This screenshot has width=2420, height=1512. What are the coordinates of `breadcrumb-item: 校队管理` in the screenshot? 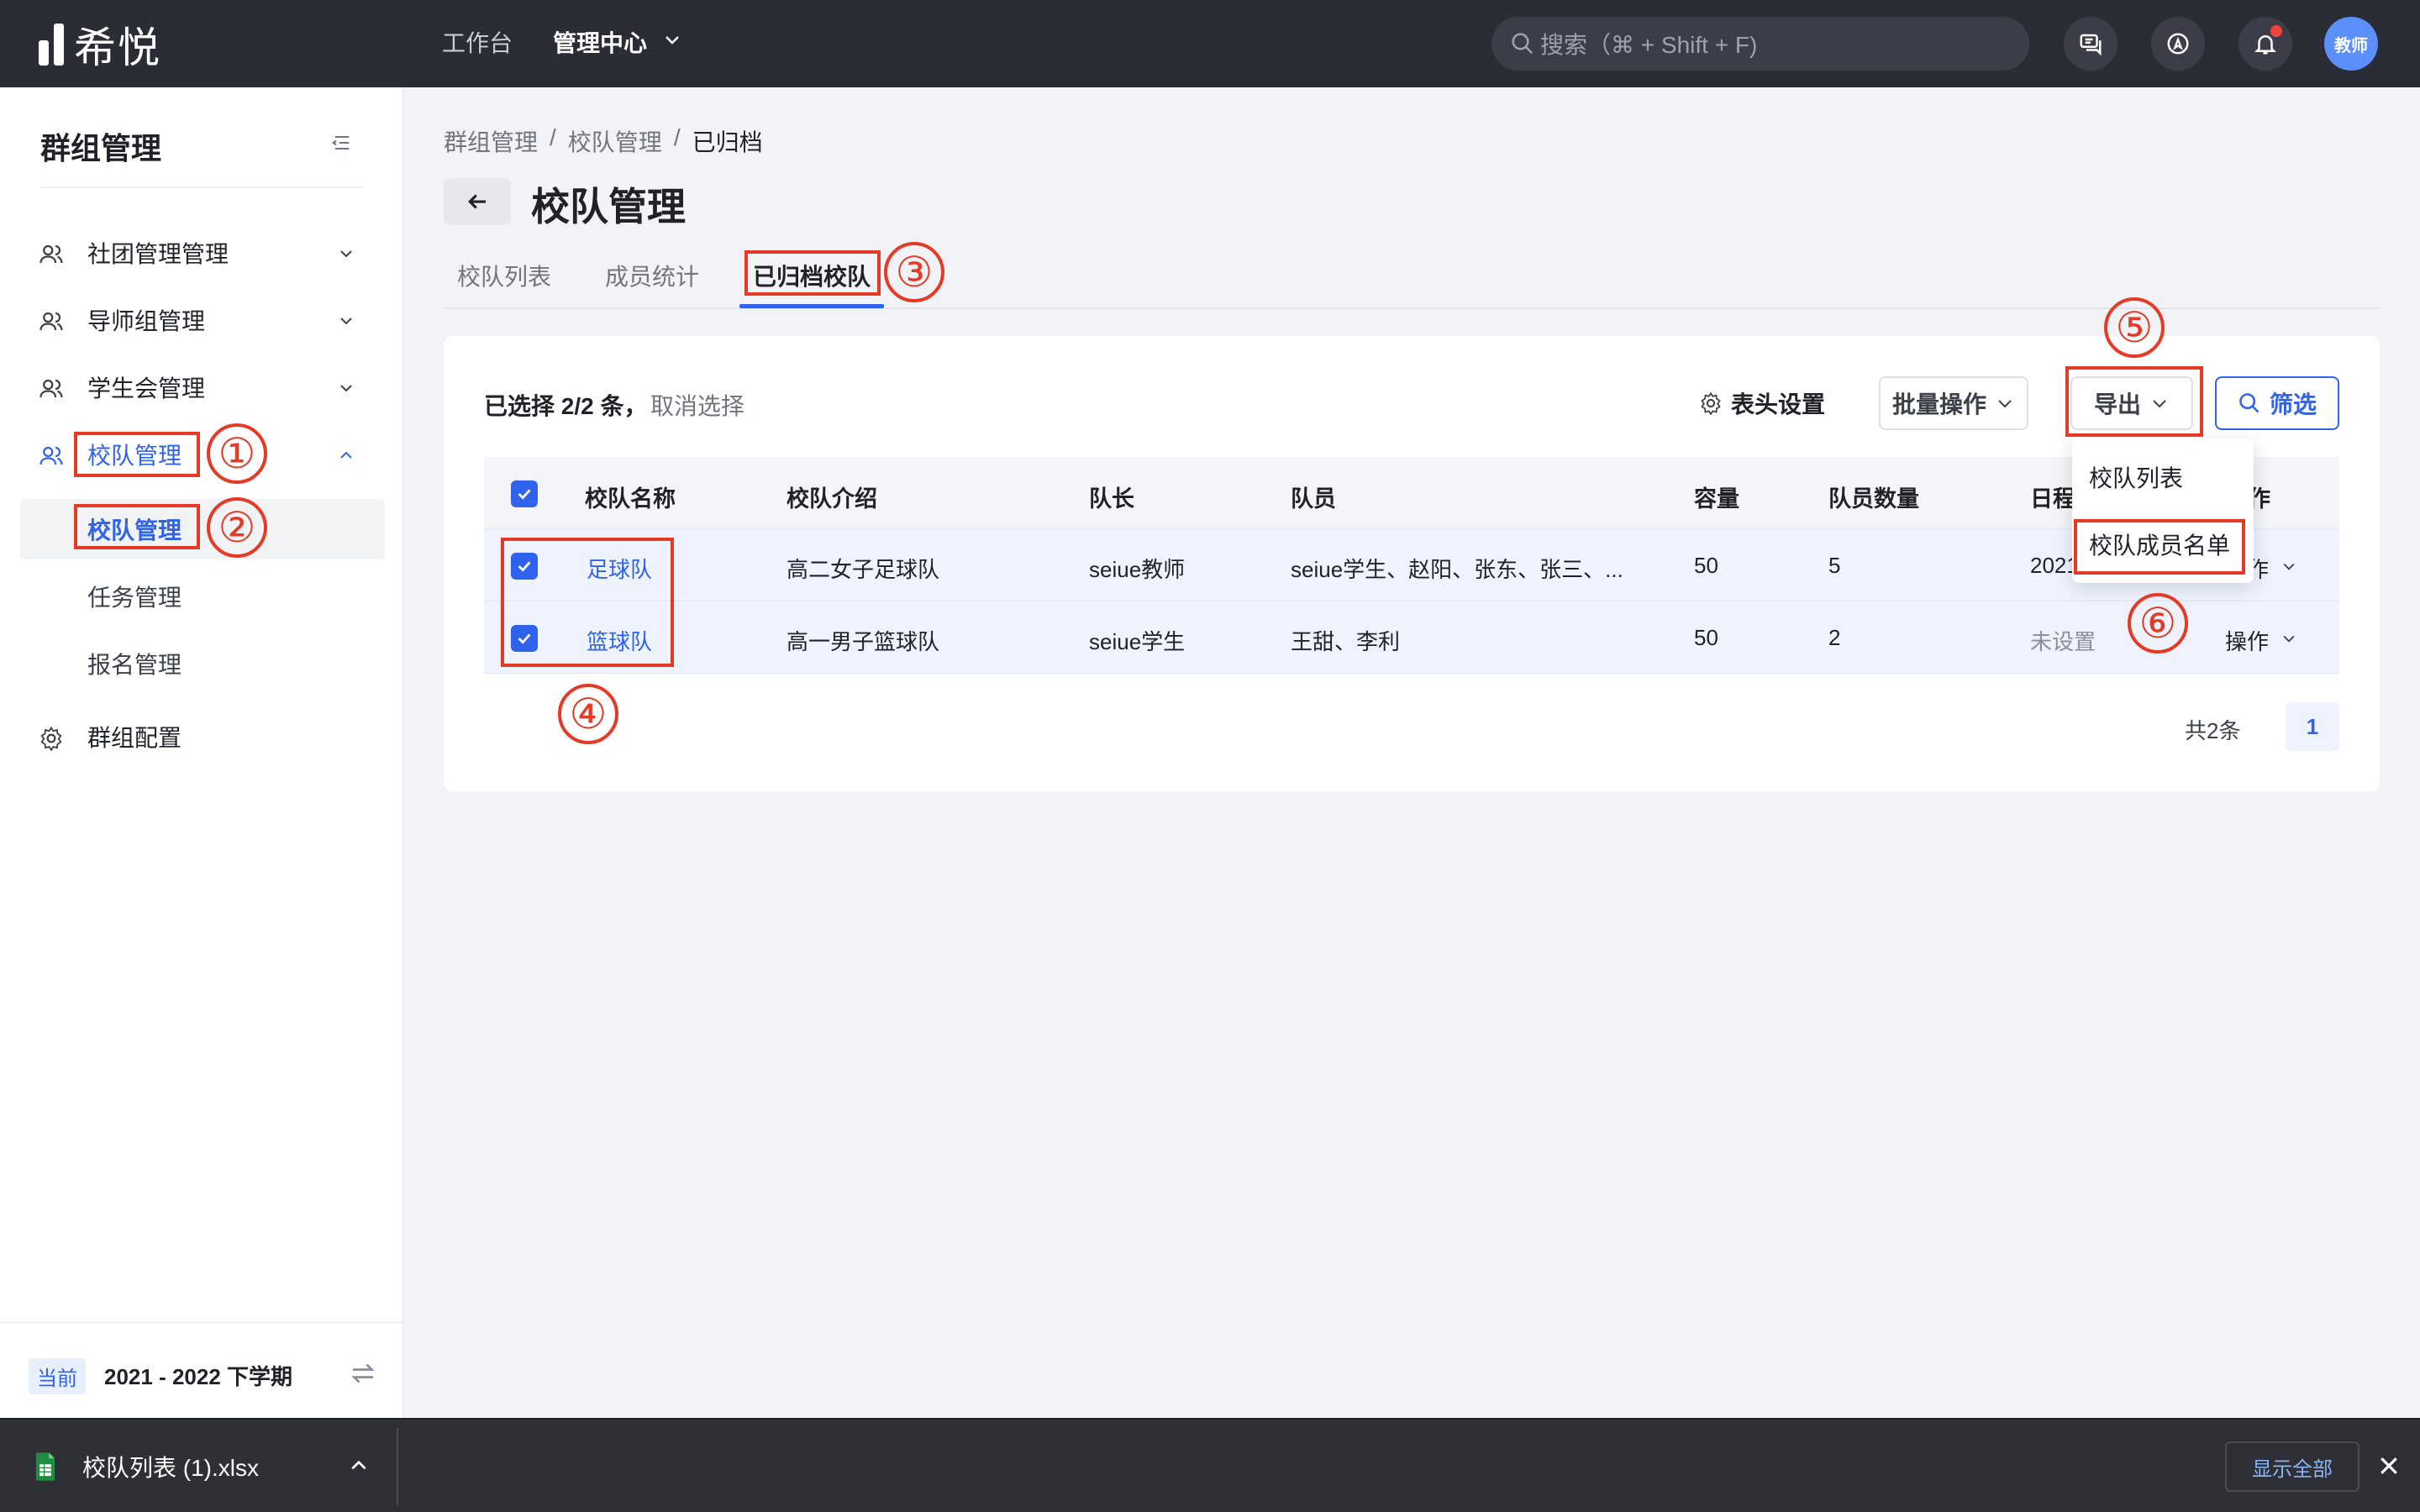 It's located at (615, 141).